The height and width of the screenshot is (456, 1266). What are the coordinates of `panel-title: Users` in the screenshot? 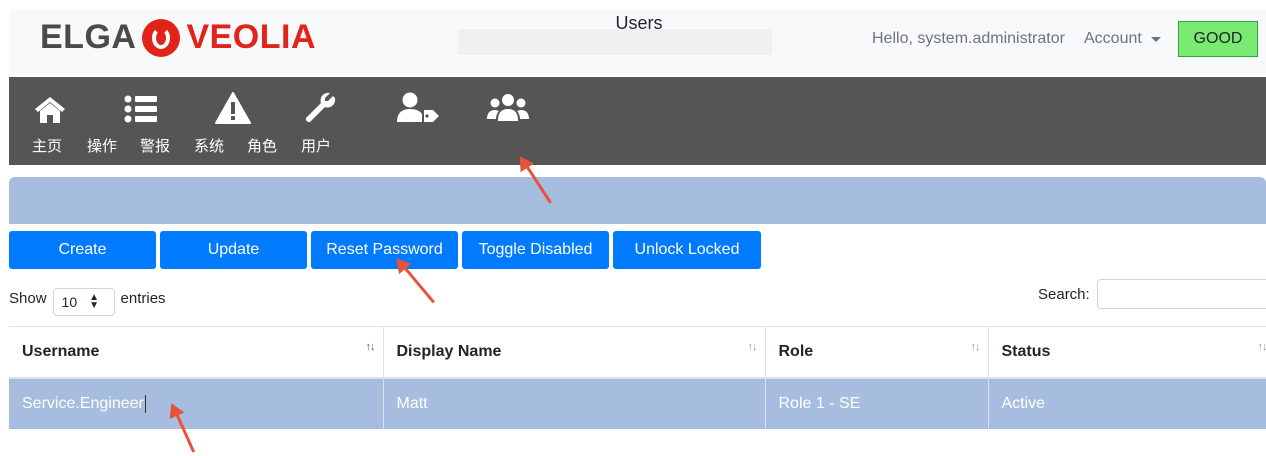 It's located at (633, 23).